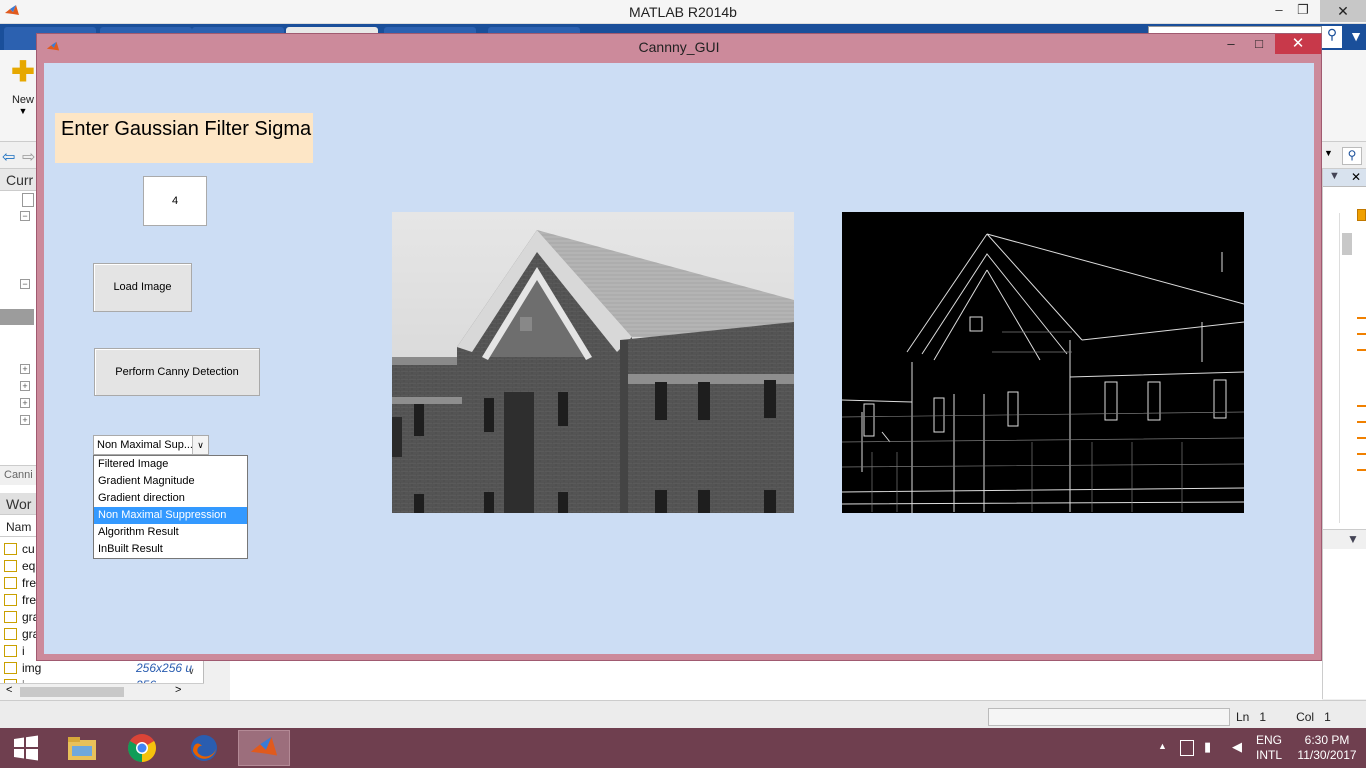 This screenshot has width=1366, height=768. I want to click on clock: 6:30 PM 11/30/2017, so click(1327, 748).